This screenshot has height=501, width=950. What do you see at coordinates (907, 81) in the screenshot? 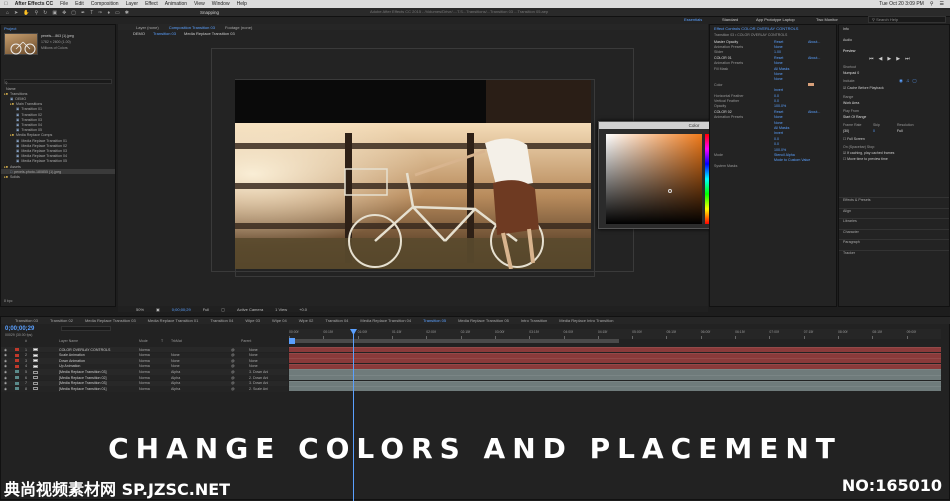
I see `audio-icon: ♫` at bounding box center [907, 81].